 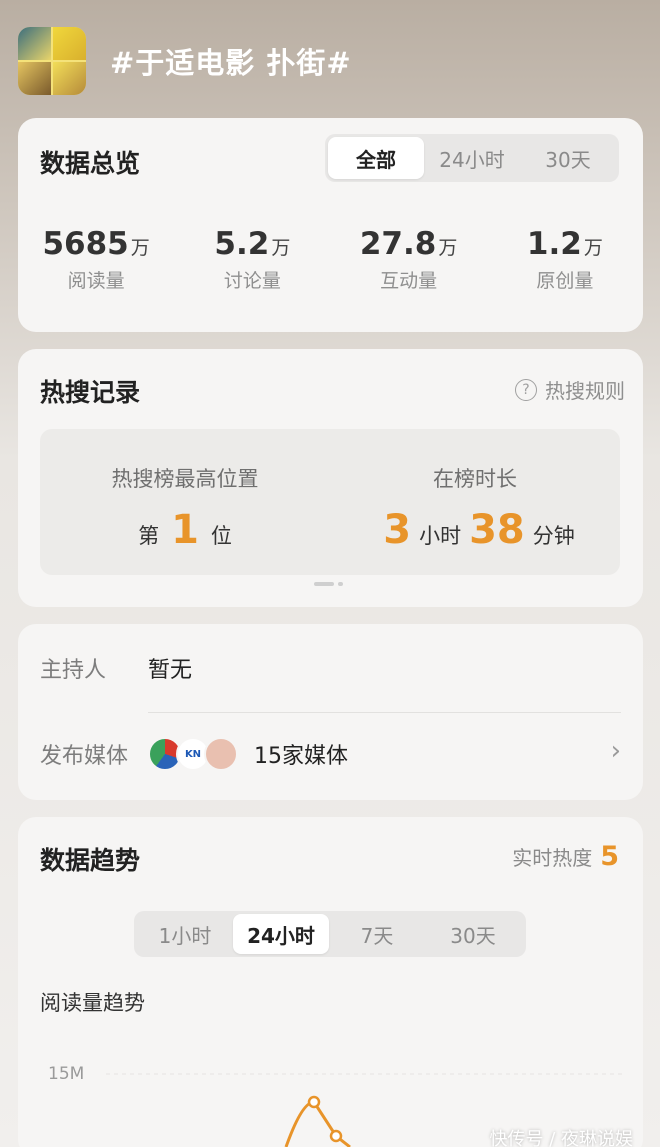 What do you see at coordinates (317, 1121) in the screenshot?
I see `series-layer` at bounding box center [317, 1121].